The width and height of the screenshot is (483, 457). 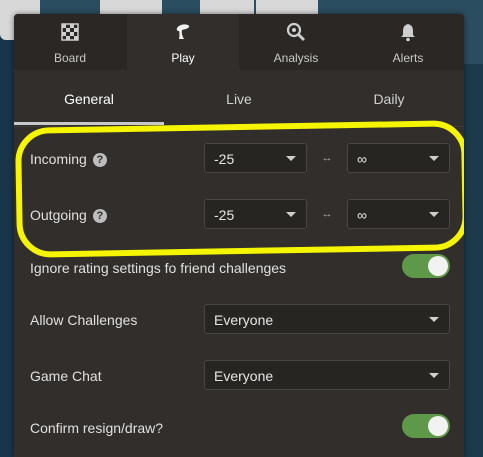 What do you see at coordinates (408, 33) in the screenshot?
I see `bell-icon` at bounding box center [408, 33].